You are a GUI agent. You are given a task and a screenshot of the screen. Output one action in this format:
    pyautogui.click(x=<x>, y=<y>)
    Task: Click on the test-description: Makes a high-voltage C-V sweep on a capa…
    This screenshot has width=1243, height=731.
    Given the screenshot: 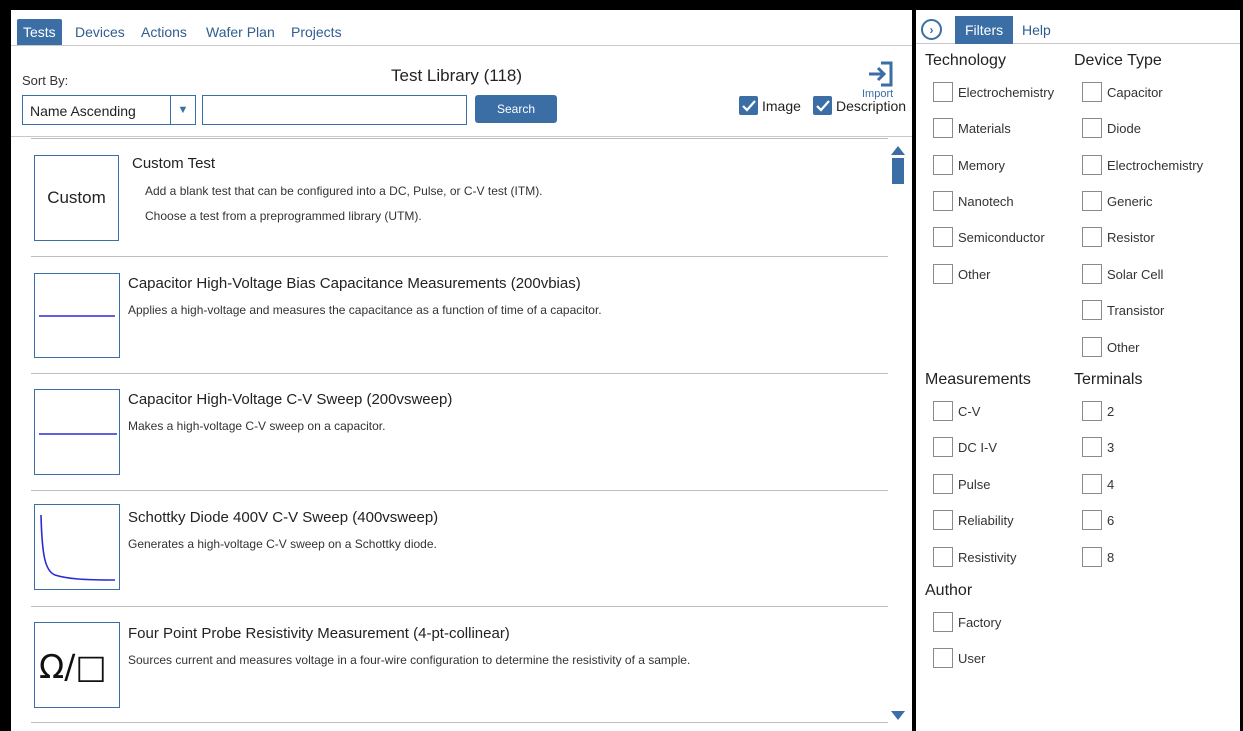 What is the action you would take?
    pyautogui.click(x=257, y=426)
    